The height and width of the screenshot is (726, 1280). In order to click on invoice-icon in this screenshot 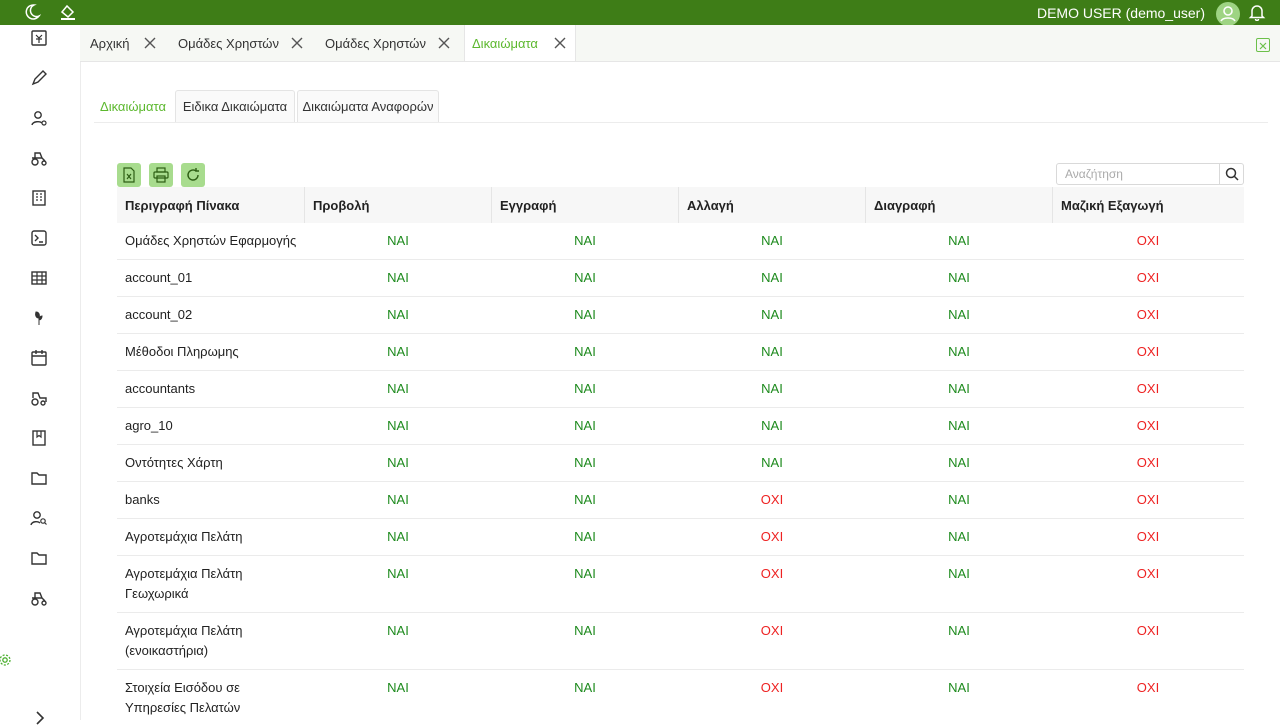, I will do `click(39, 38)`.